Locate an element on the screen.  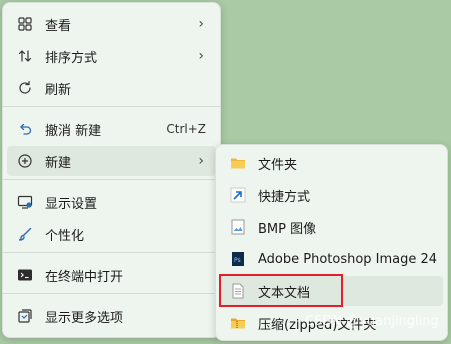
terminal-icon is located at coordinates (25, 275).